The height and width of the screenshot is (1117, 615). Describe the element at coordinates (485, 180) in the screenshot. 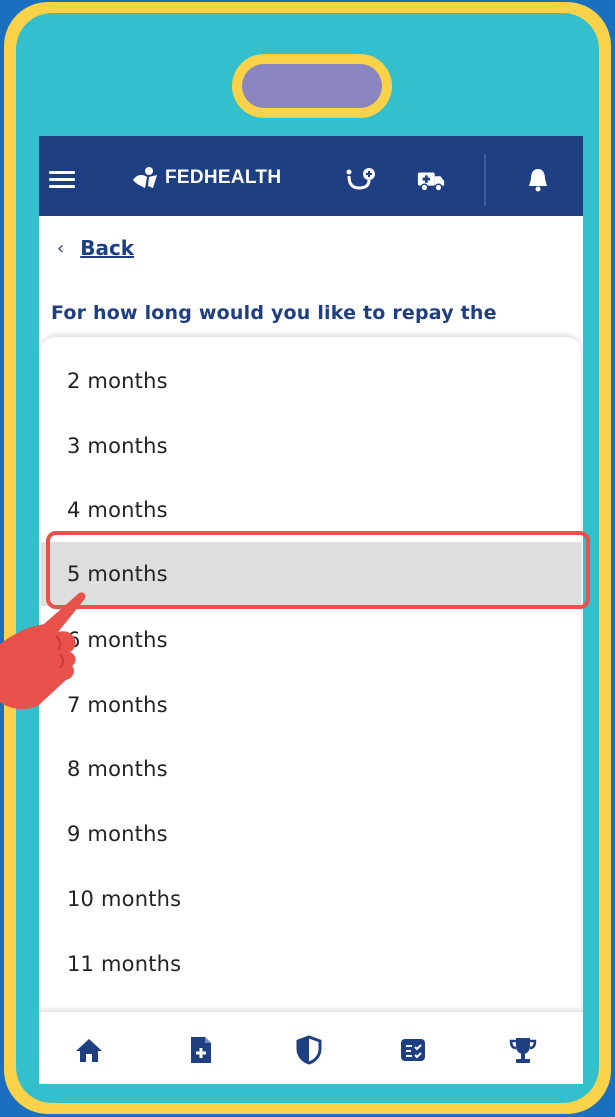

I see `header-divider` at that location.